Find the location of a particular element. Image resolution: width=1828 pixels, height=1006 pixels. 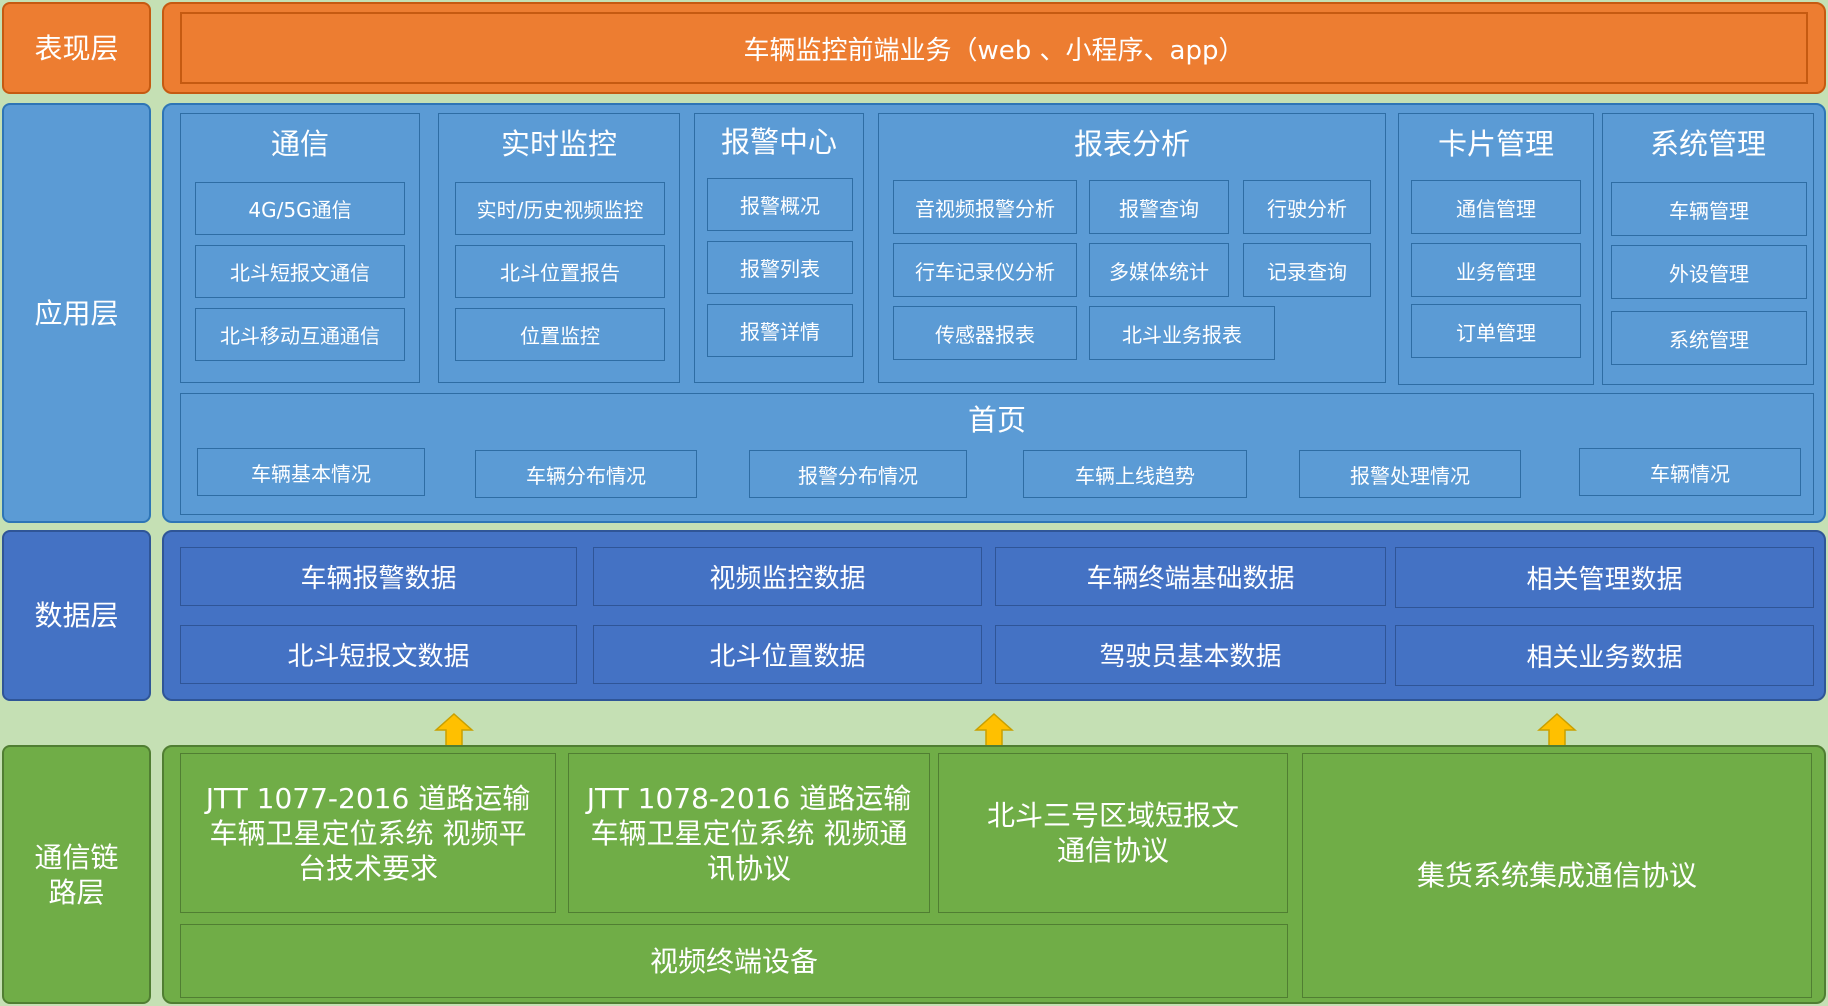

app-item: 北斗移动互通通信 is located at coordinates (300, 334).